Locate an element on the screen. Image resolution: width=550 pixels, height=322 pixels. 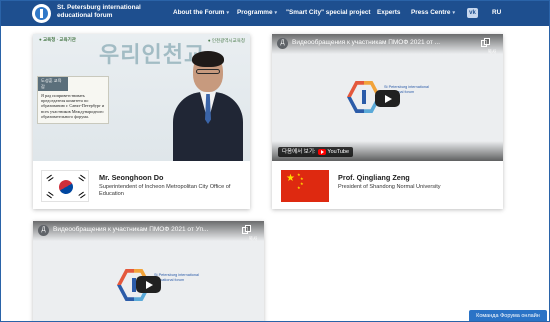
forum-logo-icon is located at coordinates (41, 13).